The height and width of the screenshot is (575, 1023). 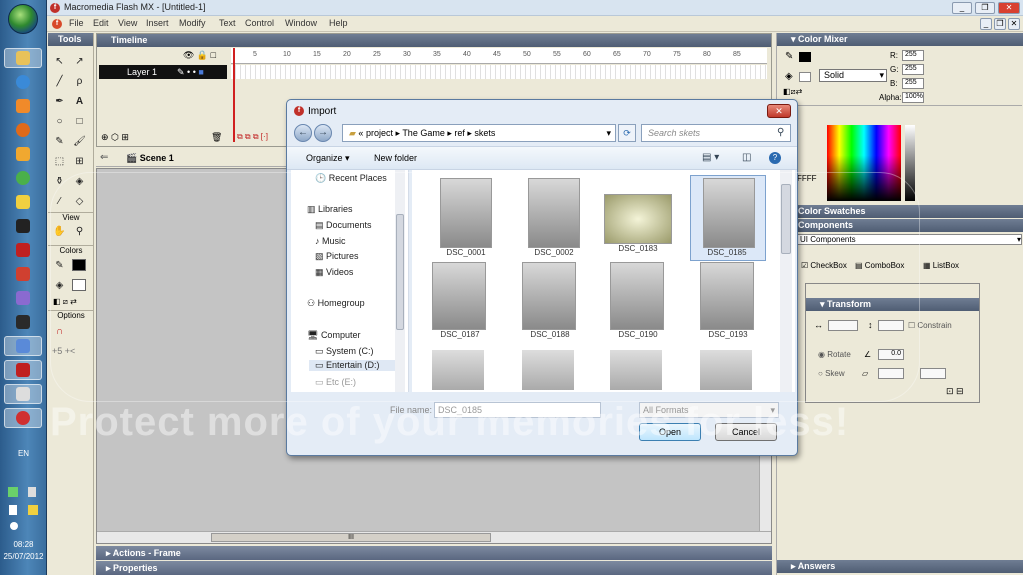 What do you see at coordinates (303, 133) in the screenshot?
I see `back-button: ←` at bounding box center [303, 133].